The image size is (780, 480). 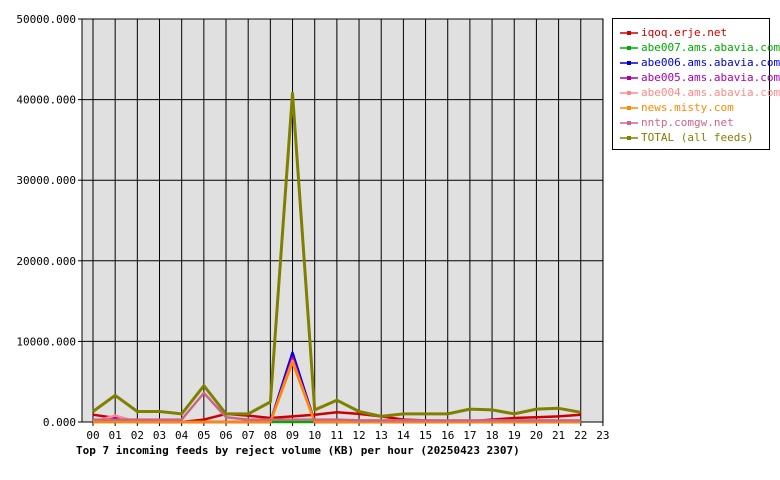 I want to click on legend-label: abe004.ams.abavia.com, so click(x=710, y=92).